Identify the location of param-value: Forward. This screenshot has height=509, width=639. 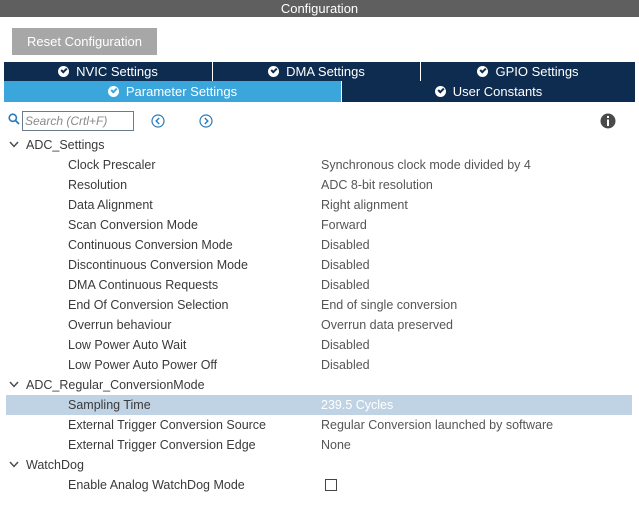
(344, 225).